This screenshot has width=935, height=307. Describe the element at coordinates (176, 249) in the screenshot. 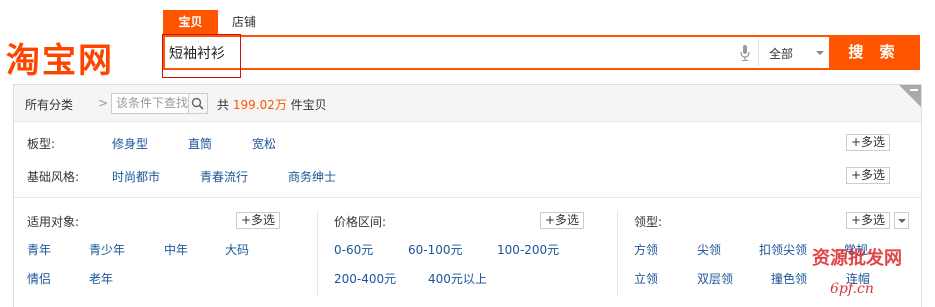

I see `filter-option-audience: 中年` at that location.